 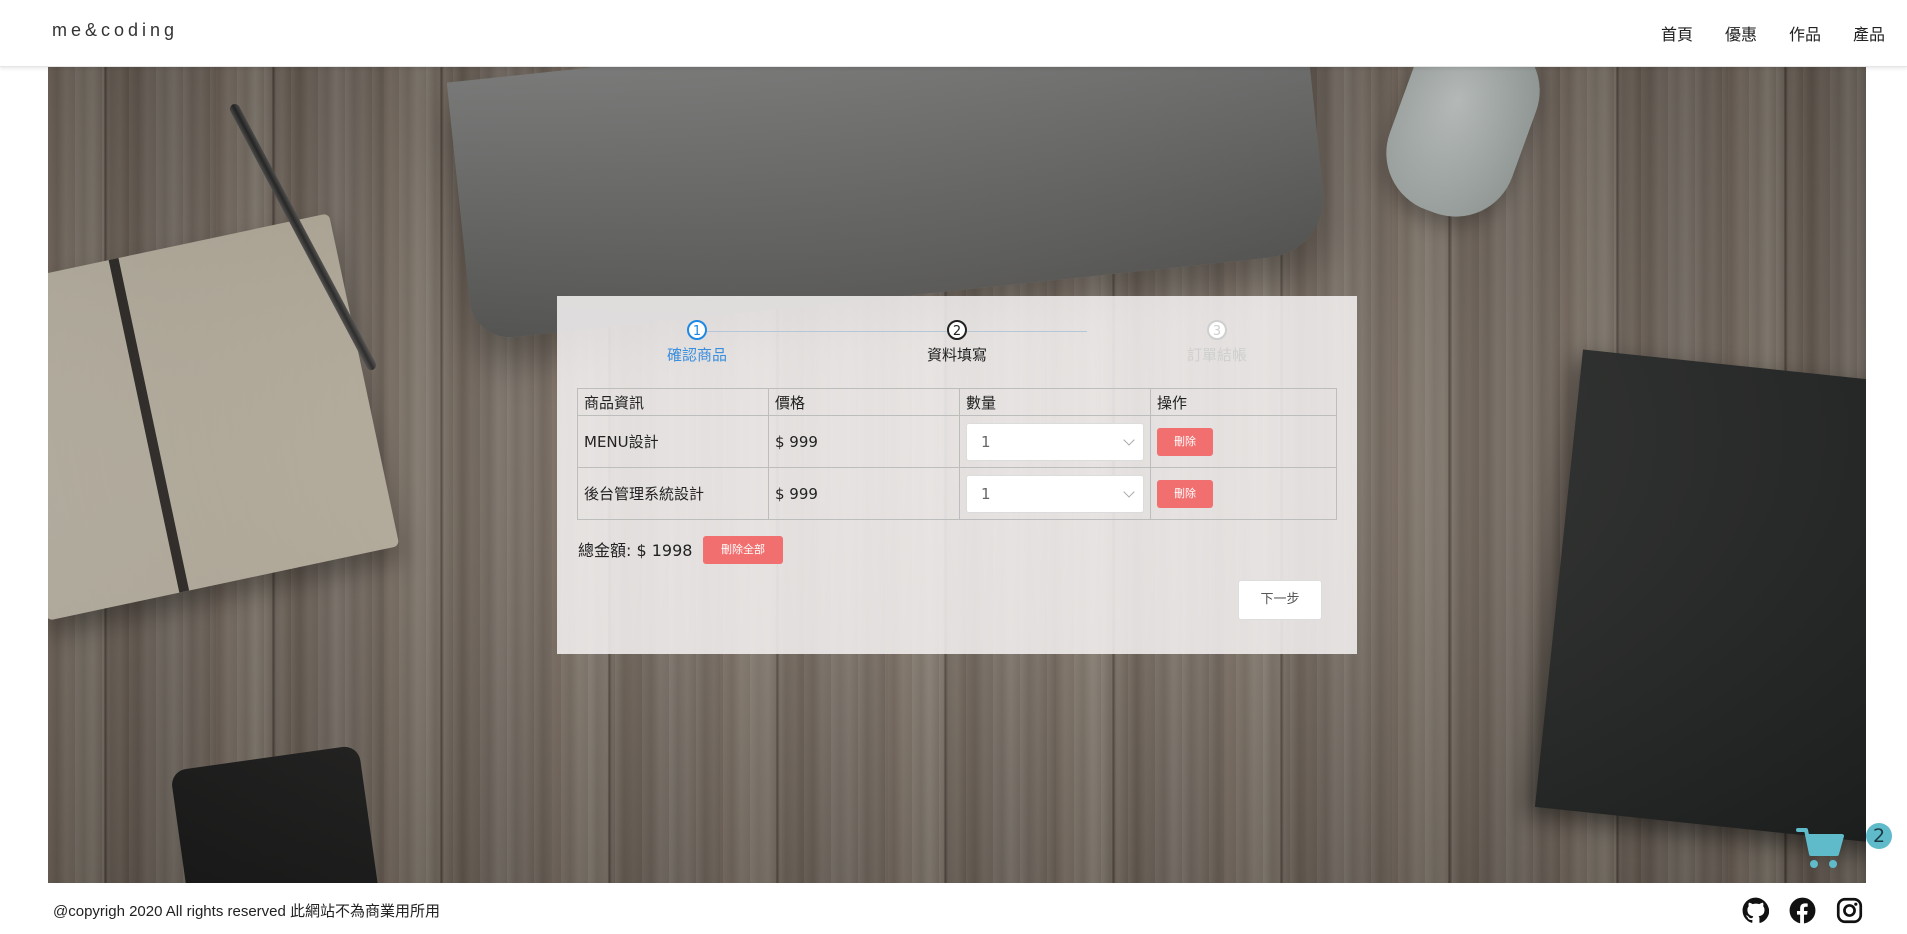 What do you see at coordinates (1821, 847) in the screenshot?
I see `shopping-cart-icon` at bounding box center [1821, 847].